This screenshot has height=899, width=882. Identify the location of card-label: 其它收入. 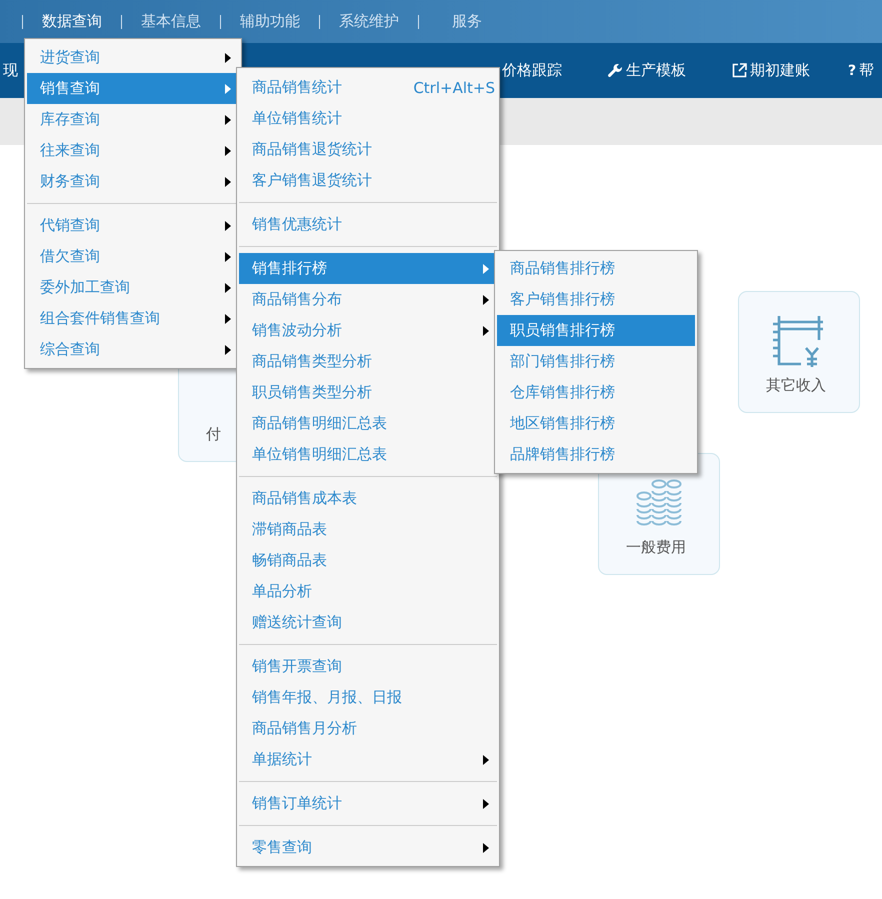
(795, 385).